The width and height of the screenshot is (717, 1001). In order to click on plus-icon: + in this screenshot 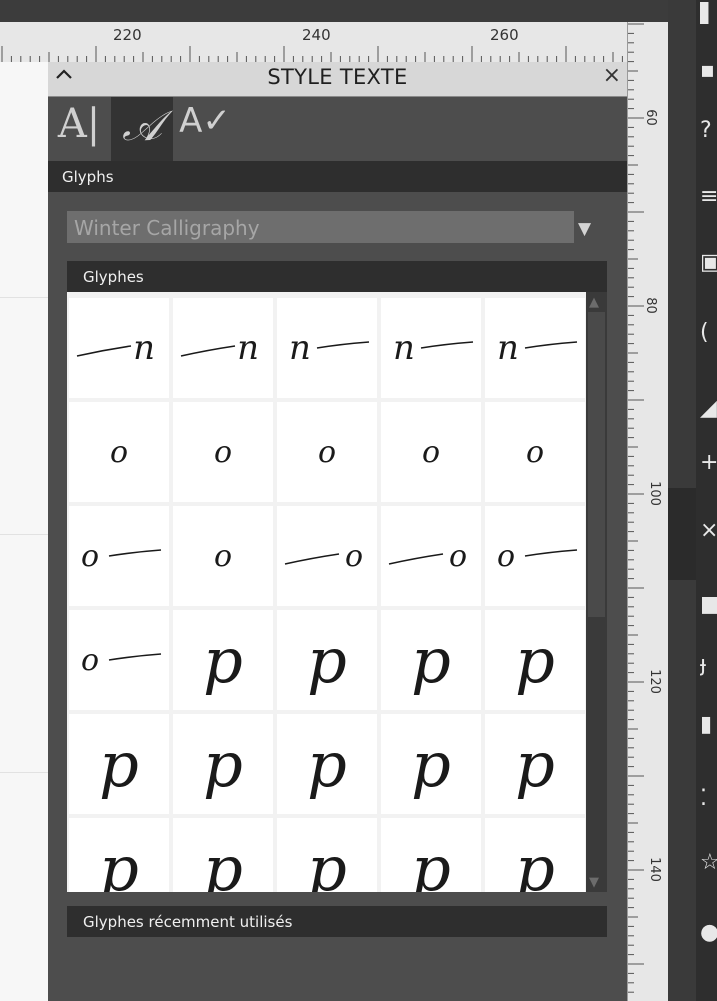, I will do `click(708, 463)`.